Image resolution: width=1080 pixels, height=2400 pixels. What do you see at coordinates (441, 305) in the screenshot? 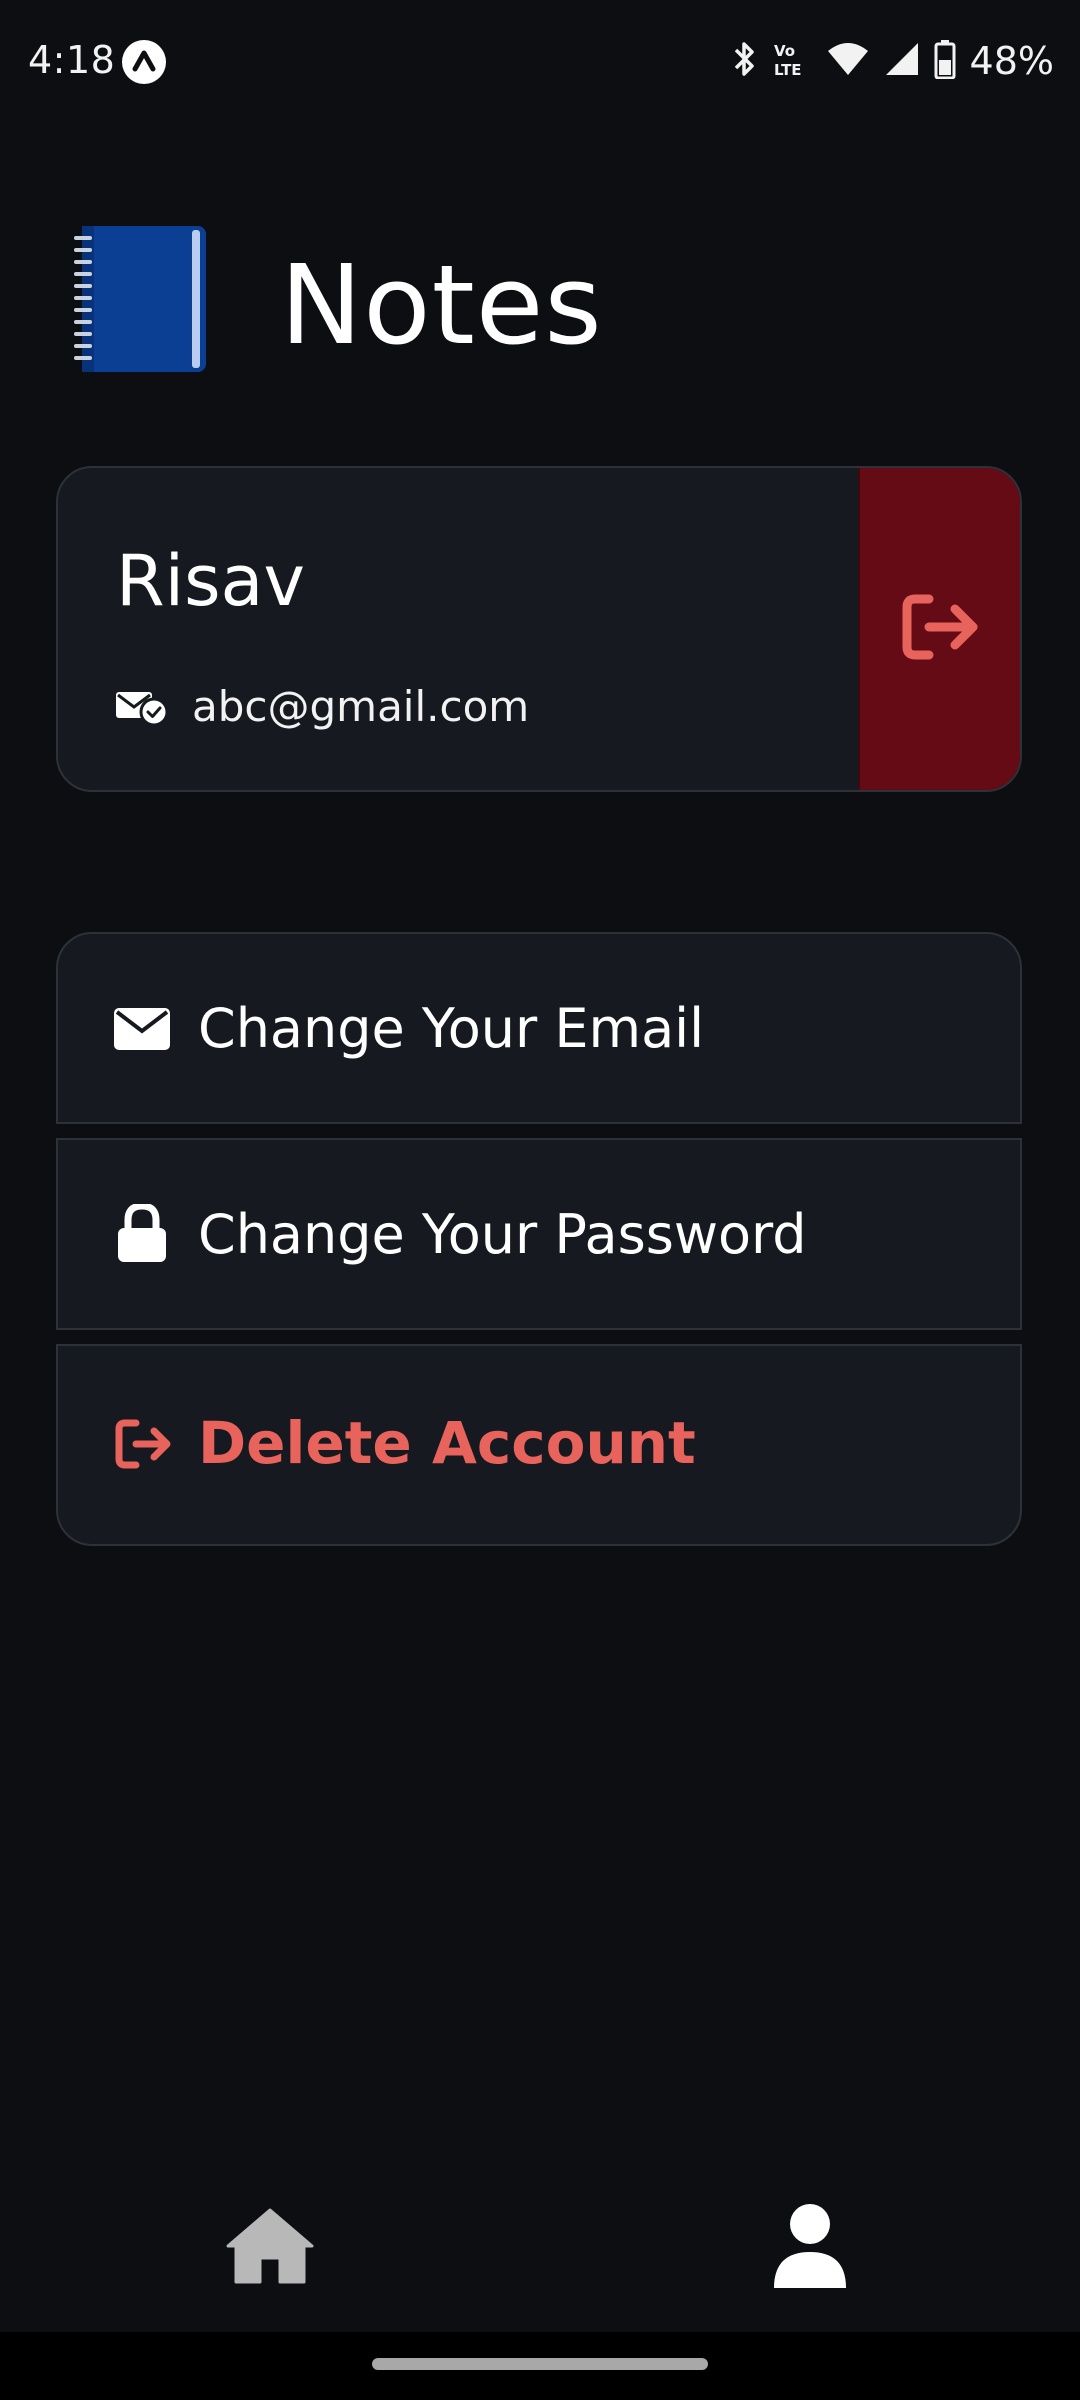
I see `app-title: Notes` at bounding box center [441, 305].